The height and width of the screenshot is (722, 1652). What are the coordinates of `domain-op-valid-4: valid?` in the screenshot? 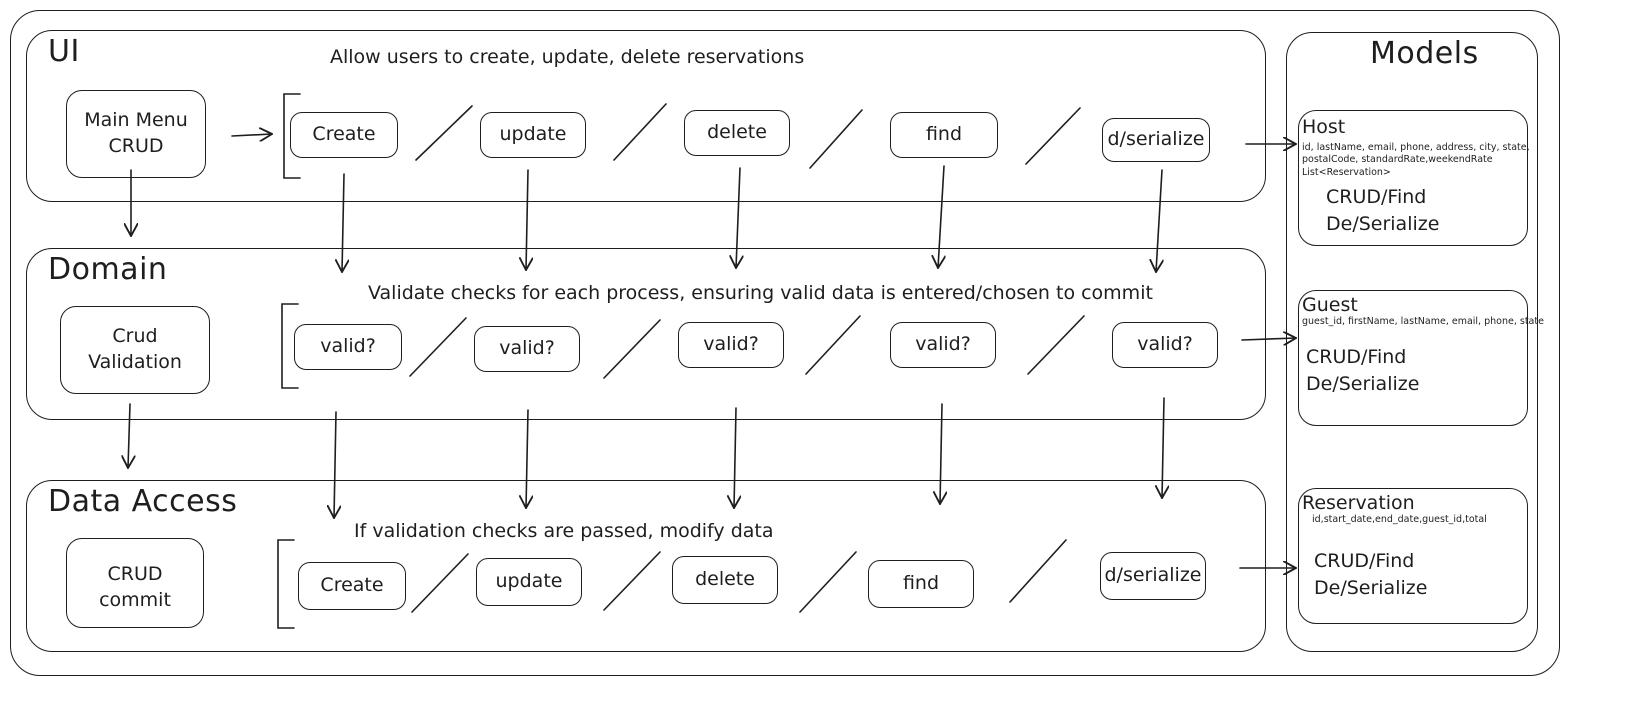 It's located at (943, 345).